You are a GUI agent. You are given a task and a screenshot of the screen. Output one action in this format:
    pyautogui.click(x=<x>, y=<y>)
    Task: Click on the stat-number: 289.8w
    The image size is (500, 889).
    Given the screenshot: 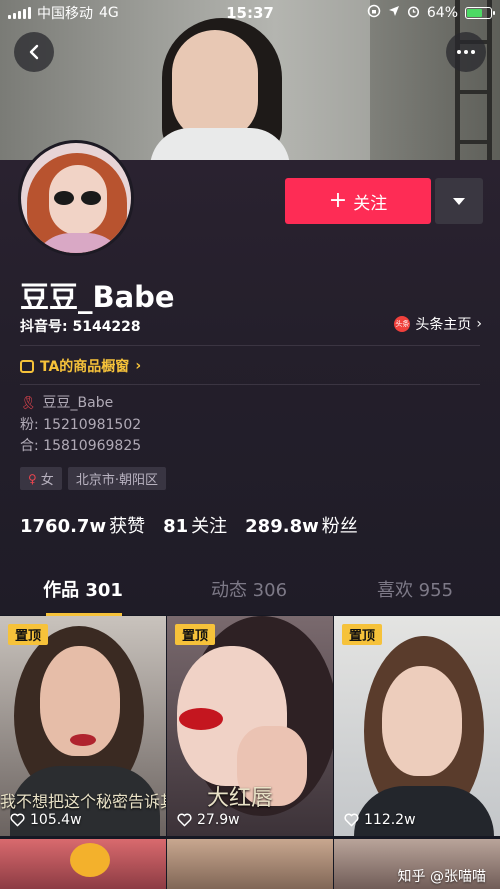 What is the action you would take?
    pyautogui.click(x=282, y=526)
    